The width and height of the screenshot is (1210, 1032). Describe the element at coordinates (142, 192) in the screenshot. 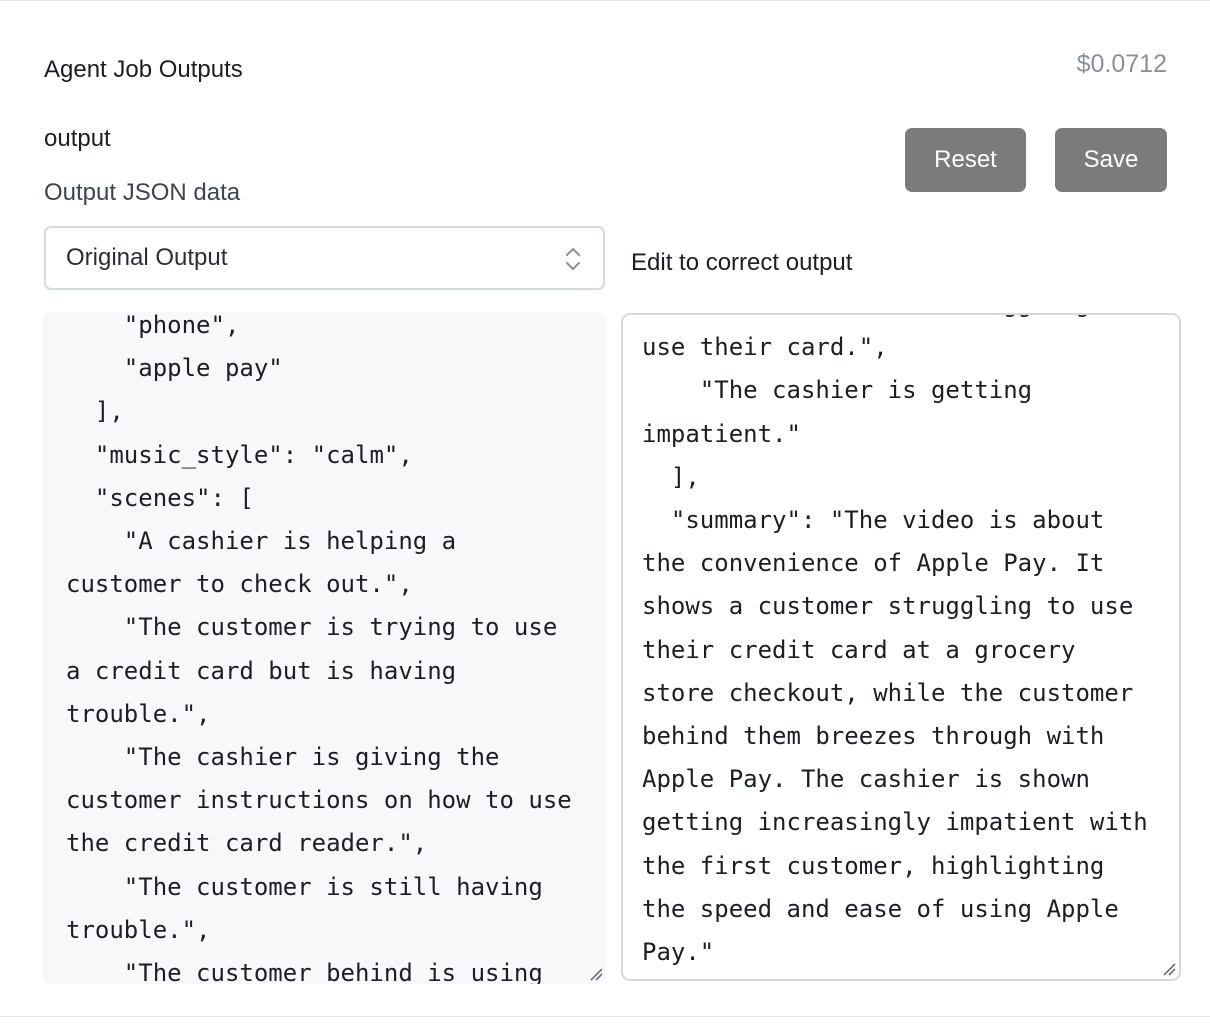

I see `field-description: Output JSON data` at that location.